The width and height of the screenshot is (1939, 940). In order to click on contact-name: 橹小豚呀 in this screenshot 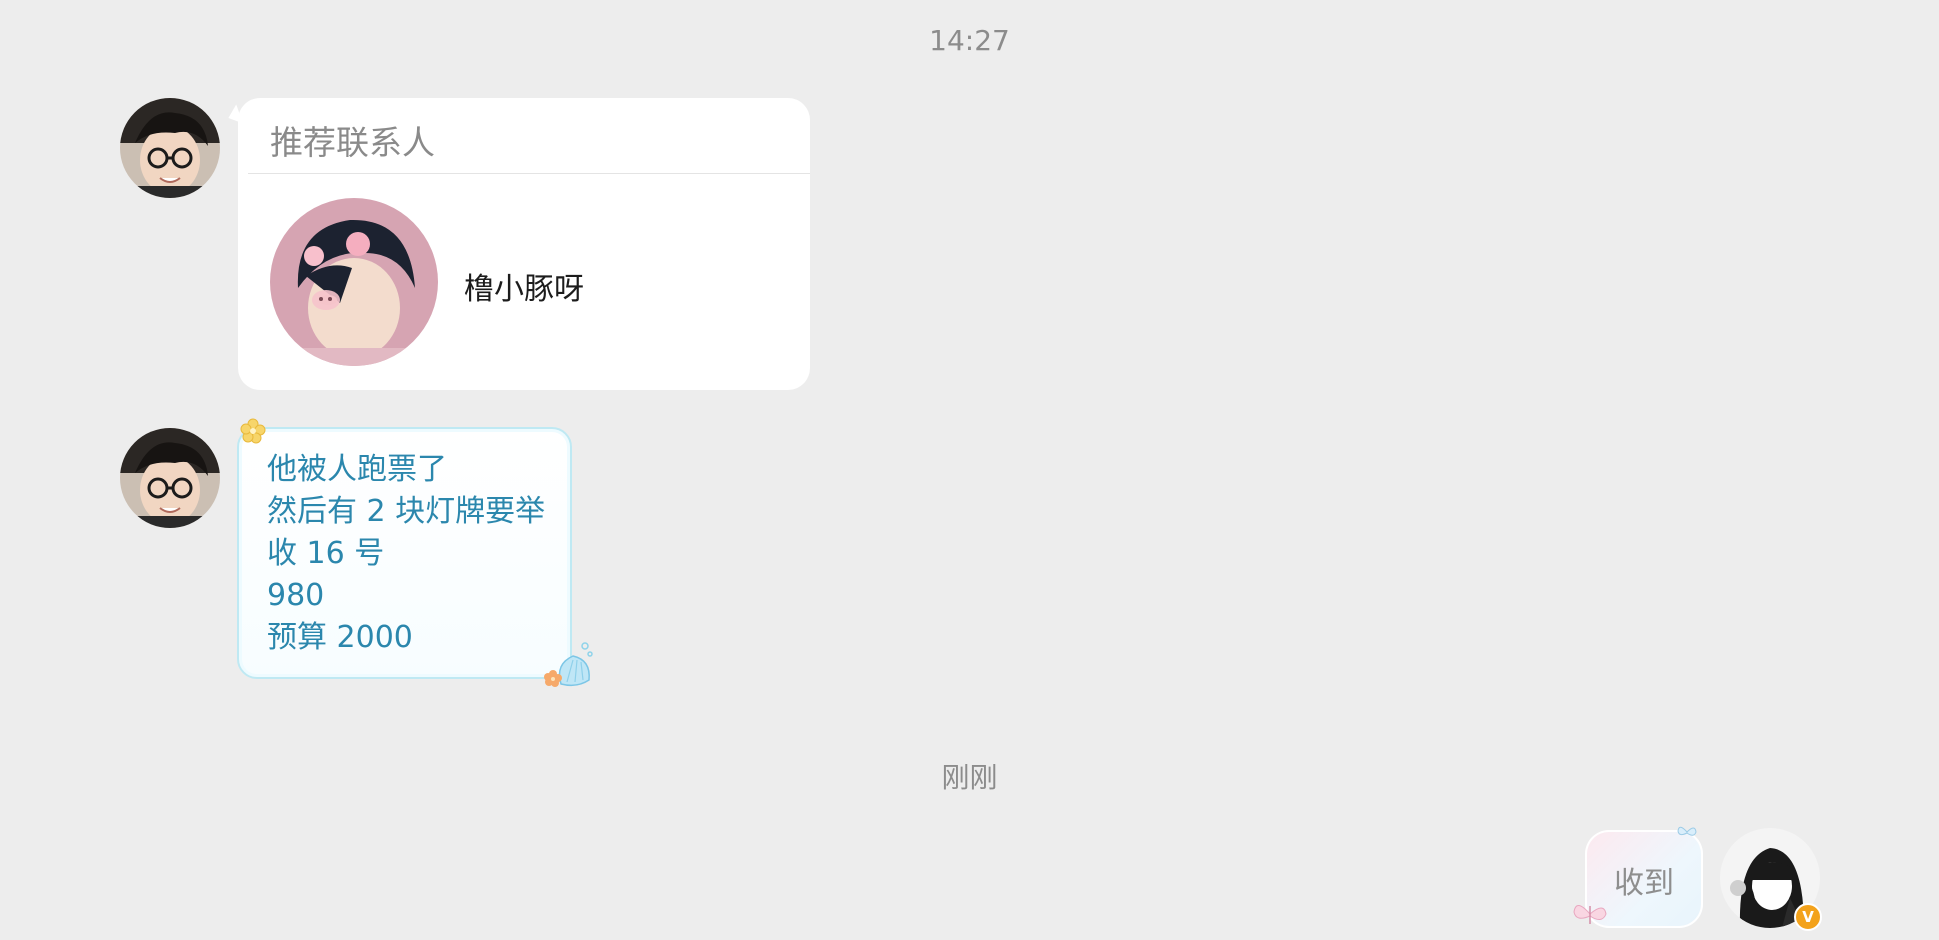, I will do `click(524, 289)`.